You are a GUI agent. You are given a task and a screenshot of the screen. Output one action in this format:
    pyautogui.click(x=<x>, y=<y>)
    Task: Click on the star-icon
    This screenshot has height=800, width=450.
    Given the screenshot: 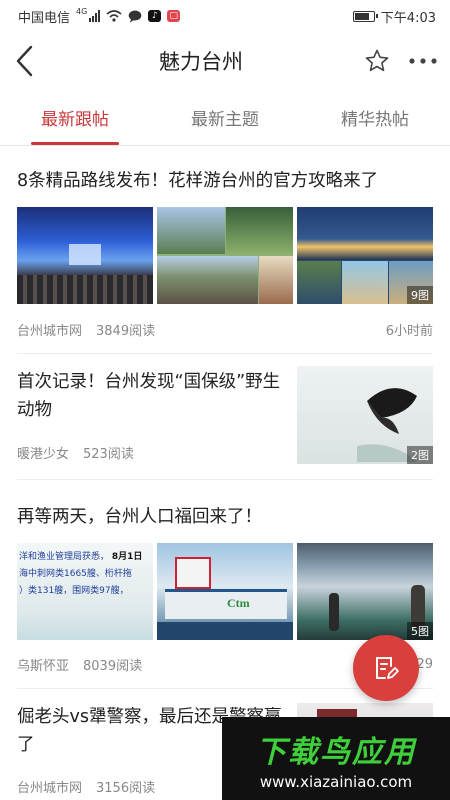 What is the action you would take?
    pyautogui.click(x=377, y=61)
    